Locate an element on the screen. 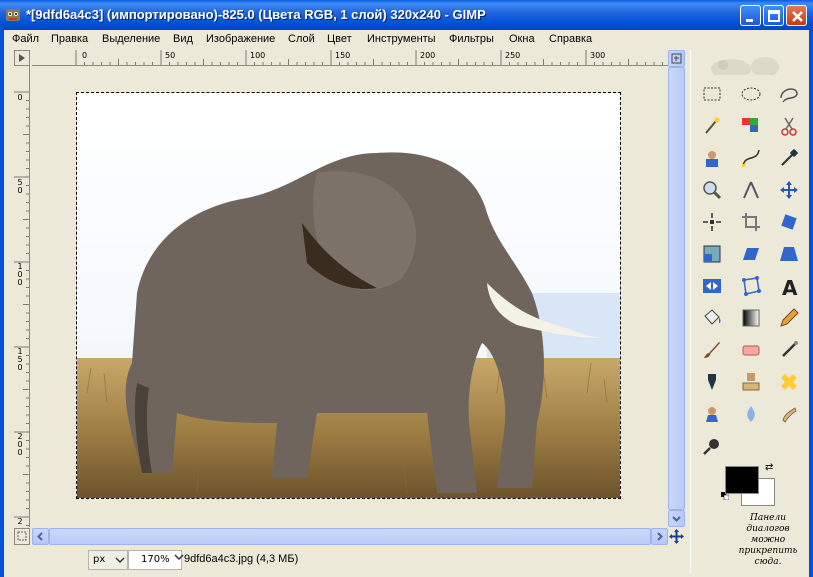 The image size is (813, 577). align-icon is located at coordinates (712, 222).